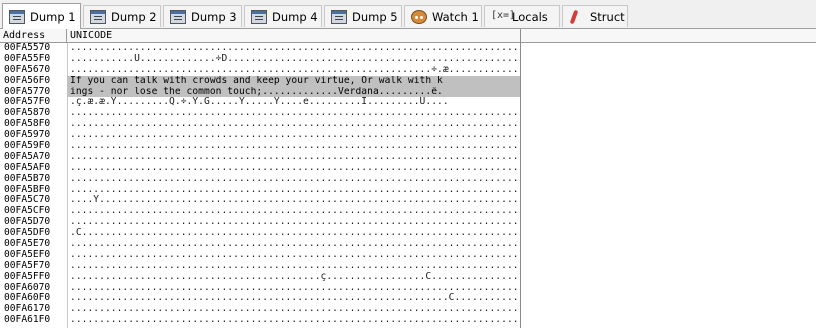 This screenshot has width=816, height=328. What do you see at coordinates (668, 36) in the screenshot?
I see `right-pane-header` at bounding box center [668, 36].